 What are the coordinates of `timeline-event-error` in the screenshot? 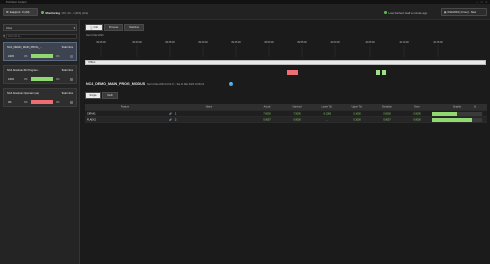 It's located at (292, 72).